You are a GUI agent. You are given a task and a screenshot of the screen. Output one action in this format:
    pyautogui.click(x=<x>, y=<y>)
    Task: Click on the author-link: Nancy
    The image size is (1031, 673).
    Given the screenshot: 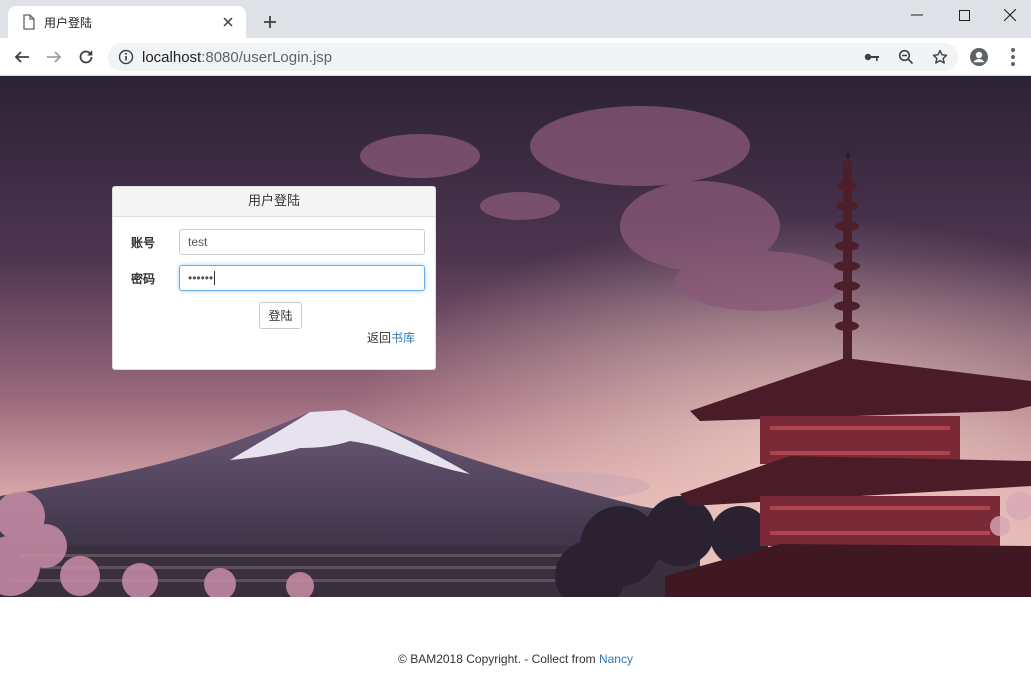 What is the action you would take?
    pyautogui.click(x=616, y=659)
    